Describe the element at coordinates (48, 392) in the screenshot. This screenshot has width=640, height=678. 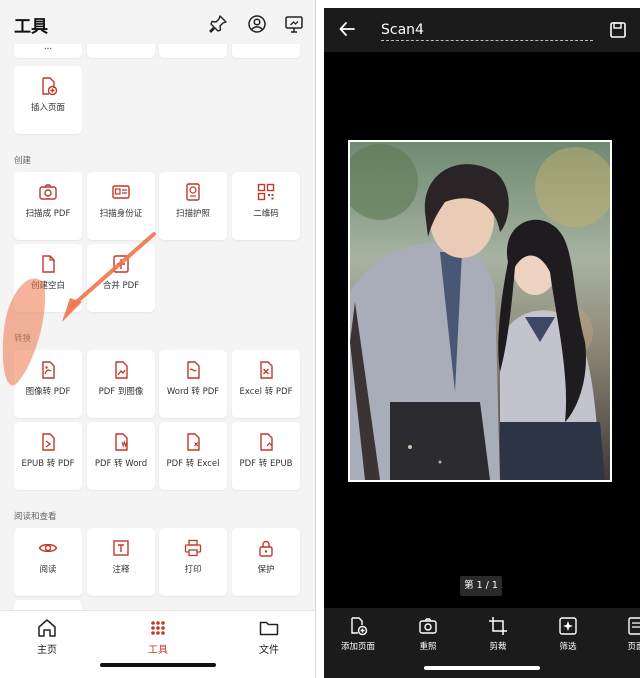
I see `tool-label: 图像转 PDF` at that location.